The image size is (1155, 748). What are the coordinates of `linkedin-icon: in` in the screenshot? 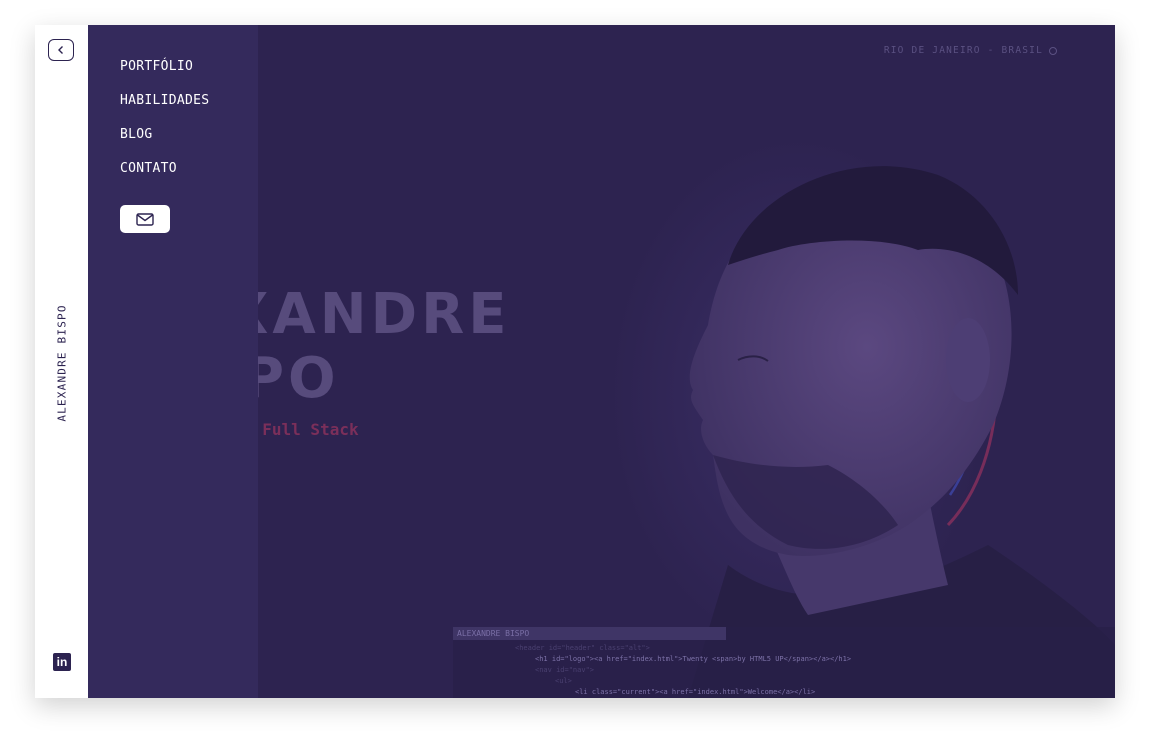 It's located at (62, 662).